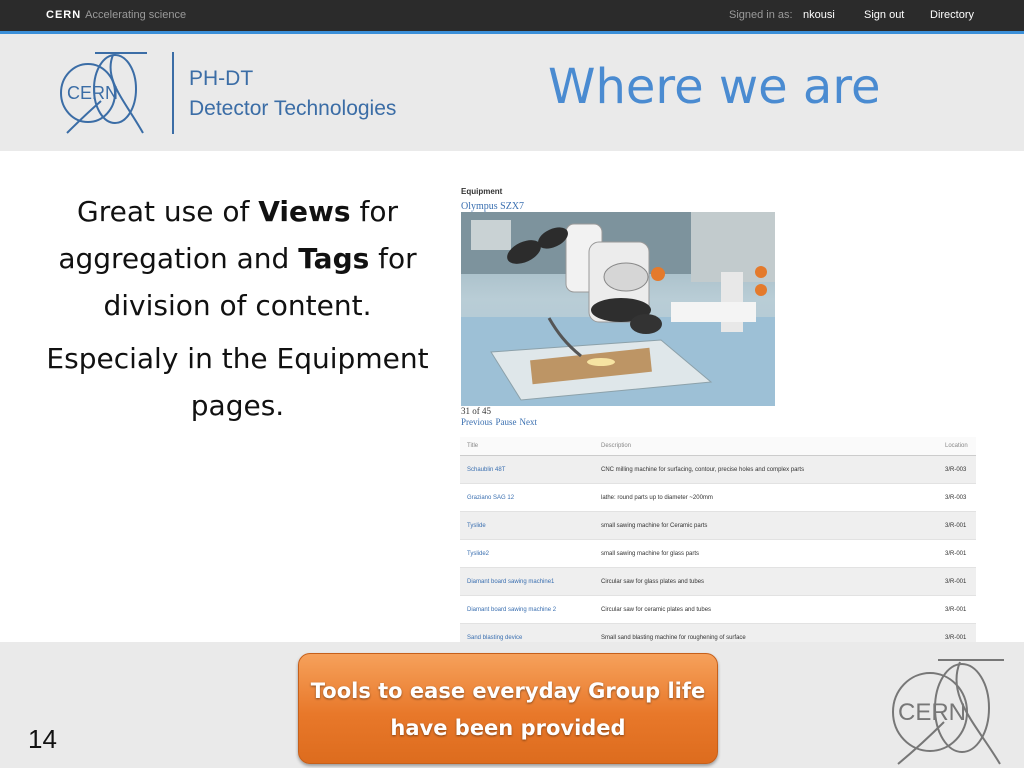 Image resolution: width=1024 pixels, height=768 pixels. I want to click on column-header-location: Location, so click(957, 446).